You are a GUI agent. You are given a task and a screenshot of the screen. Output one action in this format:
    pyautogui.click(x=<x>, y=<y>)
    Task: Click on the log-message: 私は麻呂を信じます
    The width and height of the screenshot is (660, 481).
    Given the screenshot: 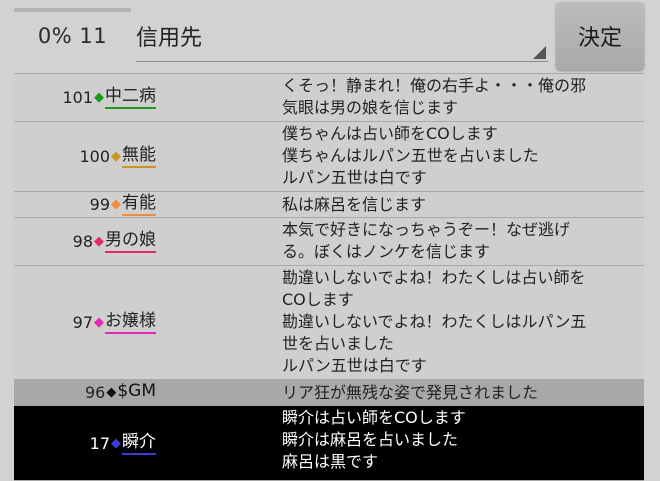 What is the action you would take?
    pyautogui.click(x=354, y=204)
    